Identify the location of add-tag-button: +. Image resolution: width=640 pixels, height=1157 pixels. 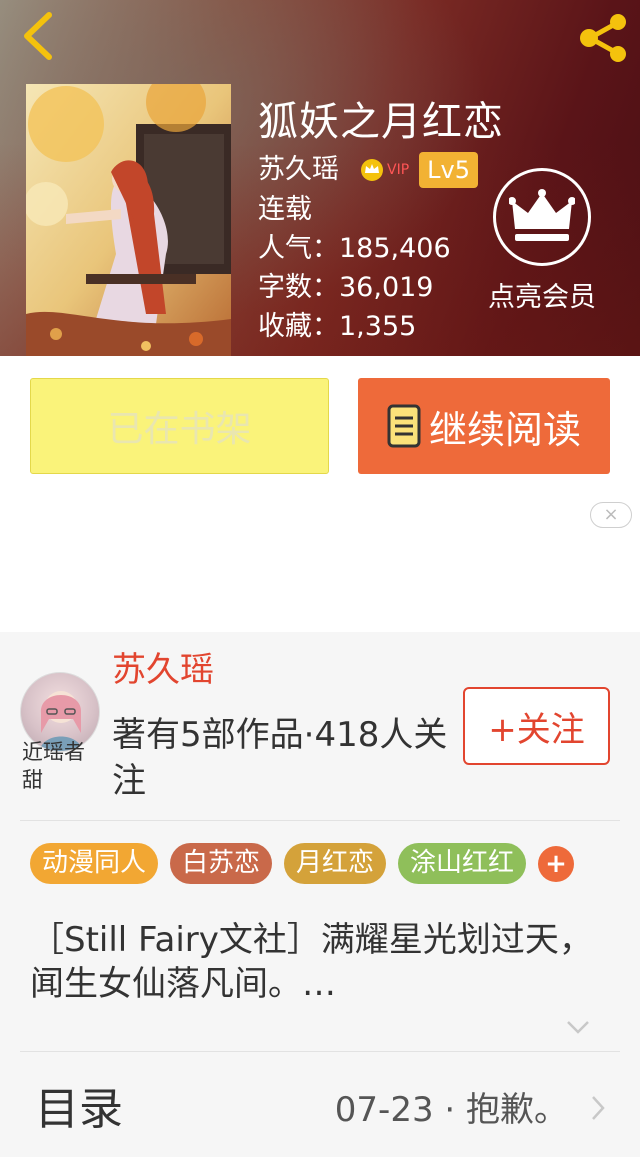
(556, 863).